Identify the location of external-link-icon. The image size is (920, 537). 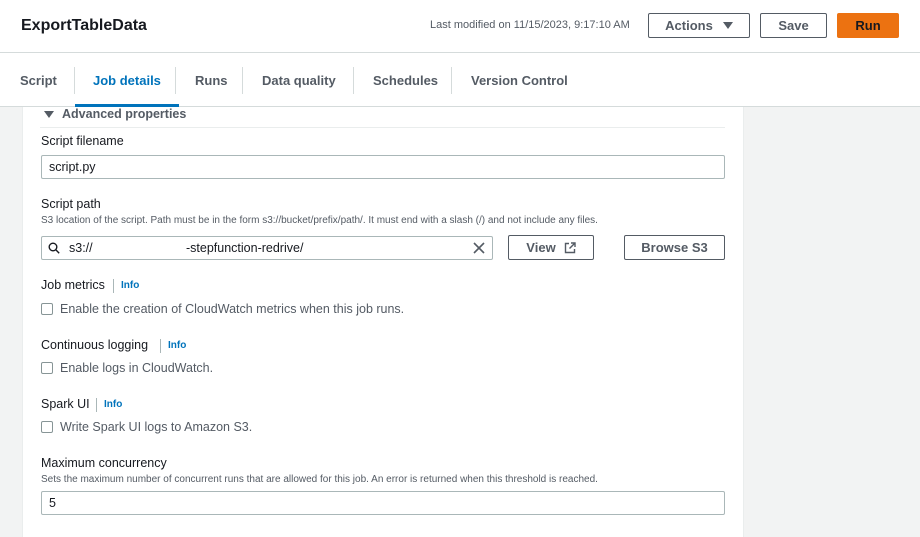
(570, 247).